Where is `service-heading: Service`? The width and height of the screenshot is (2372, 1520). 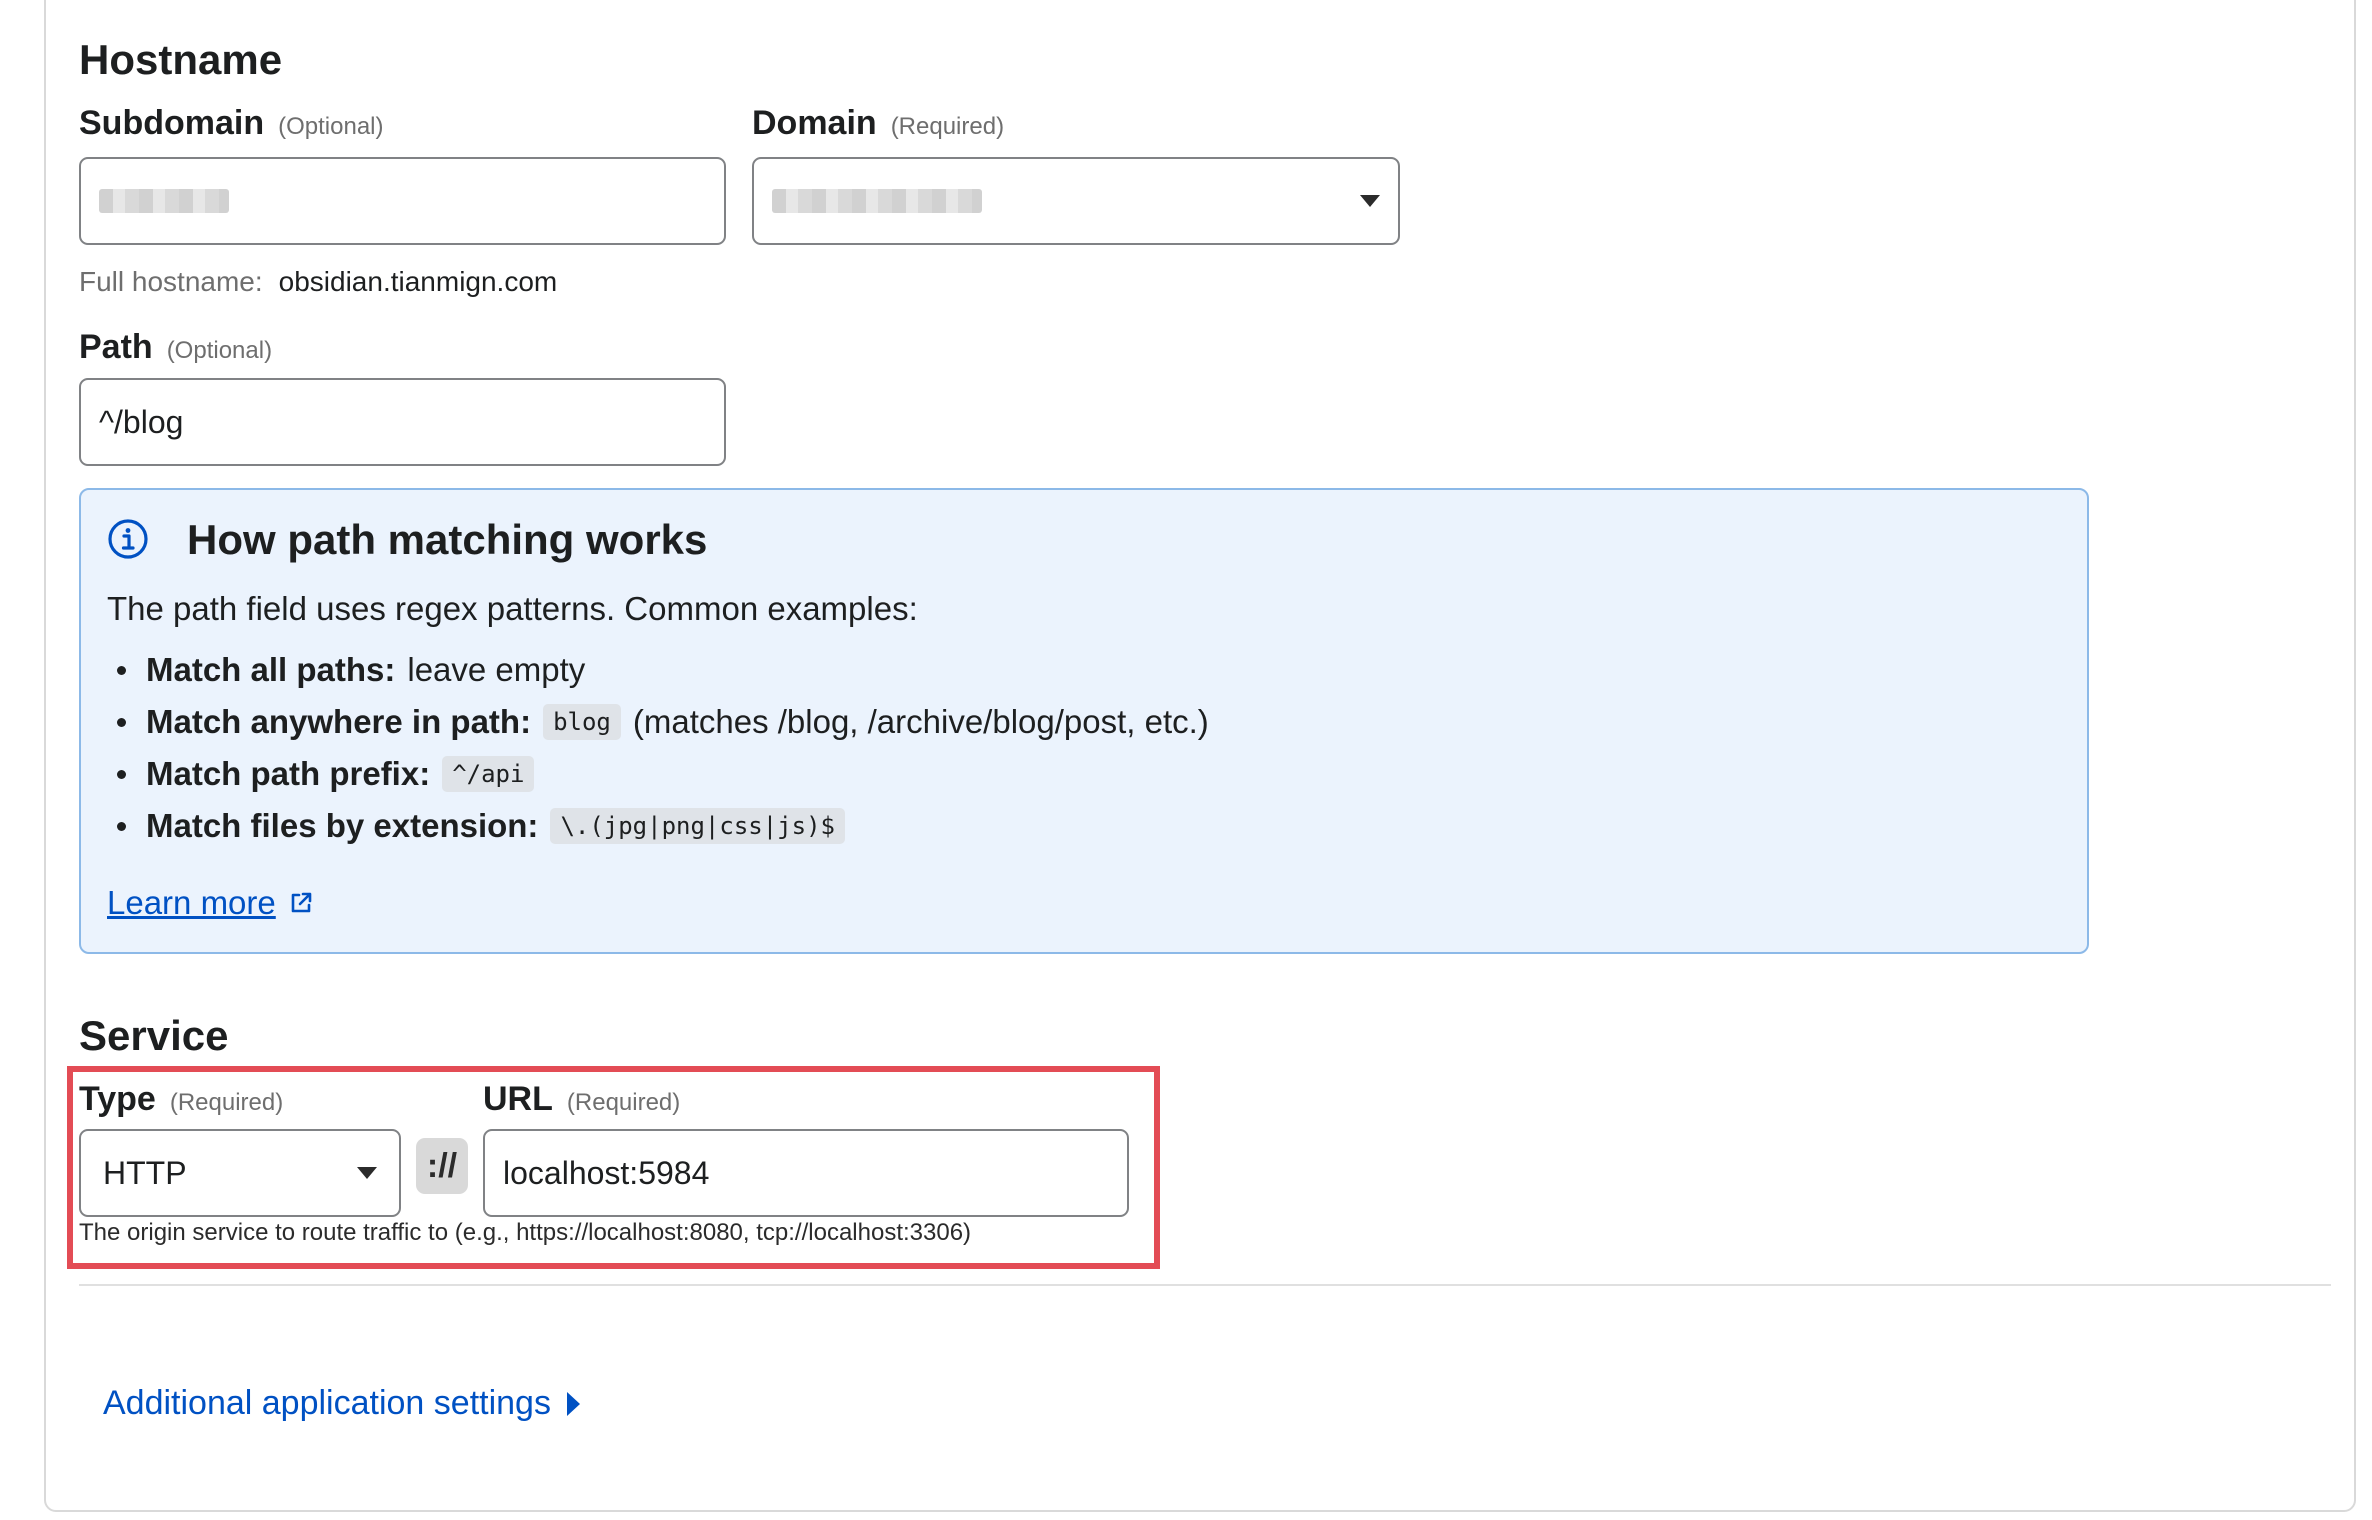 service-heading: Service is located at coordinates (154, 1035).